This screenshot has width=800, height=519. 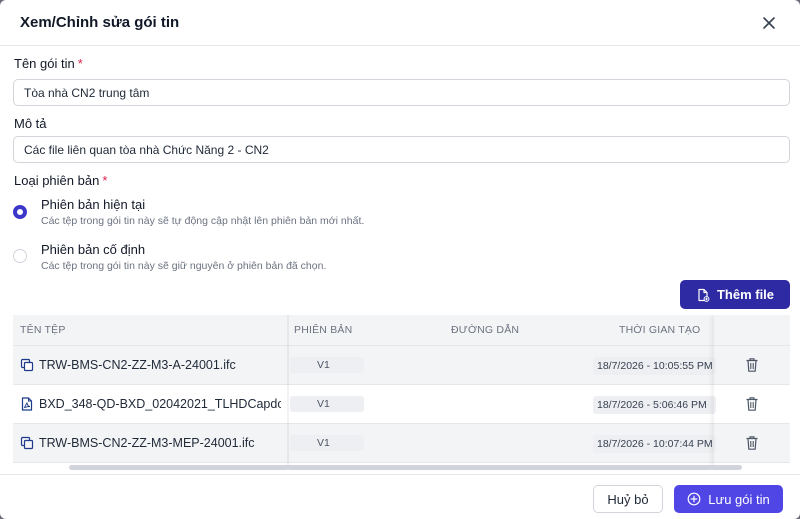 I want to click on package-name-label: Tên gói tin *, so click(x=48, y=63).